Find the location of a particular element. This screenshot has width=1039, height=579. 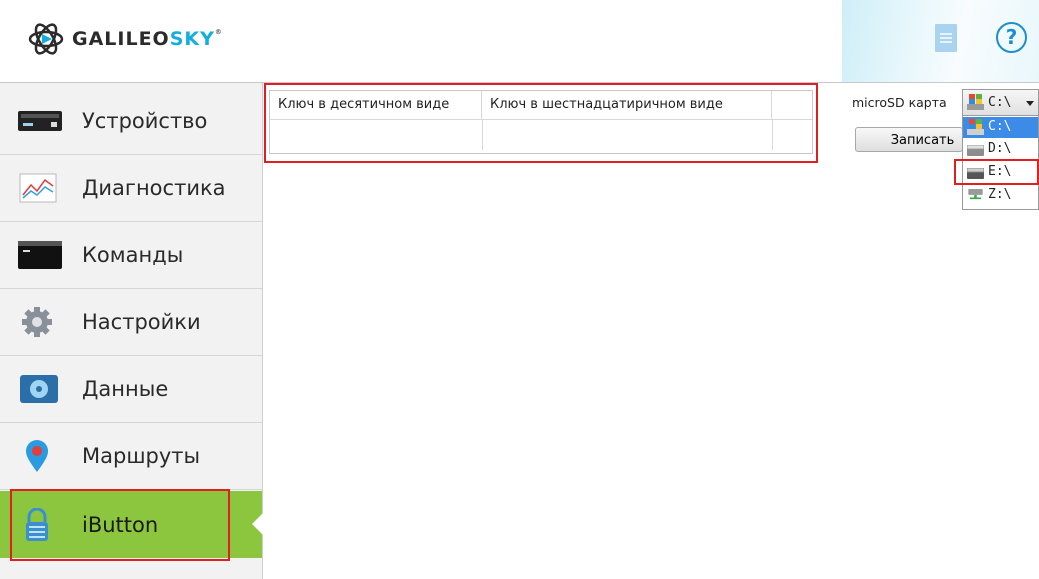

chart-icon is located at coordinates (38, 188).